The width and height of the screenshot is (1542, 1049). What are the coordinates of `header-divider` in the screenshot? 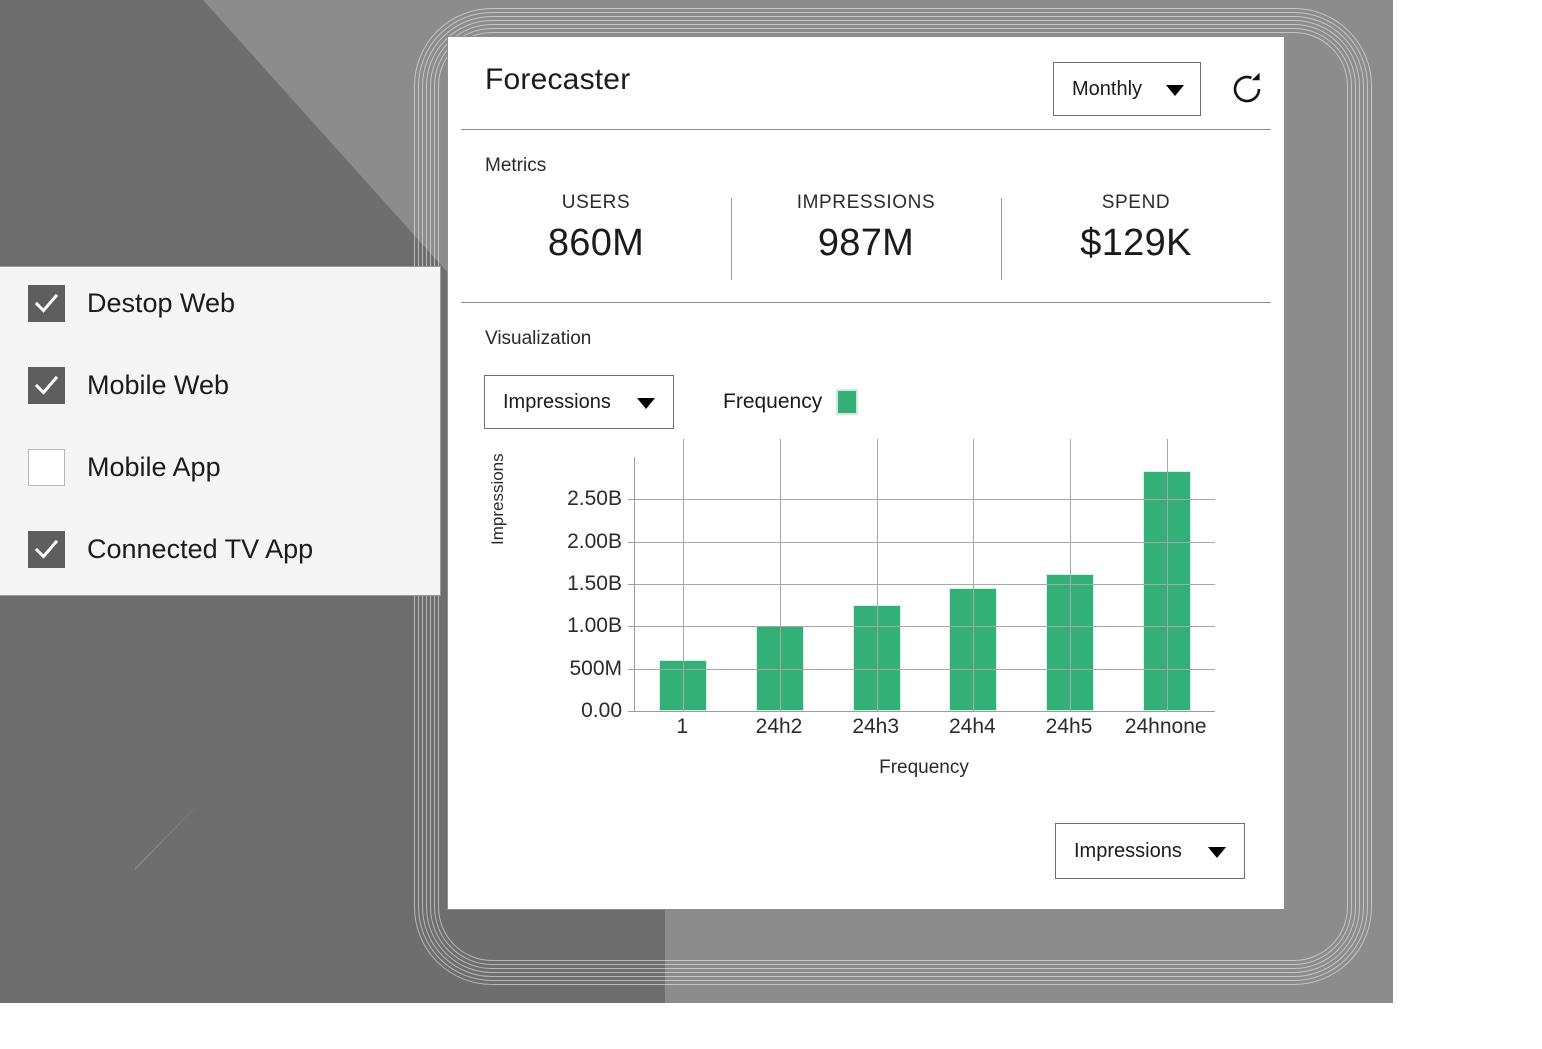 It's located at (866, 129).